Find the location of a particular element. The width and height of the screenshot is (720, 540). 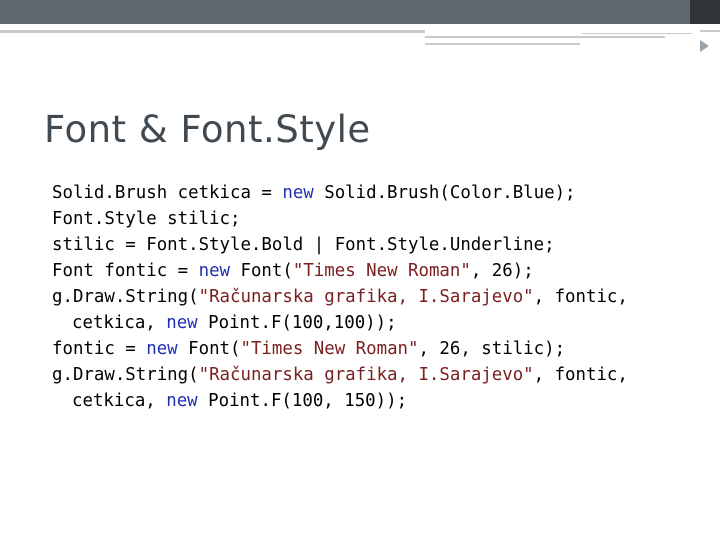

code-text: Font.Style stilic; is located at coordinates (146, 219).